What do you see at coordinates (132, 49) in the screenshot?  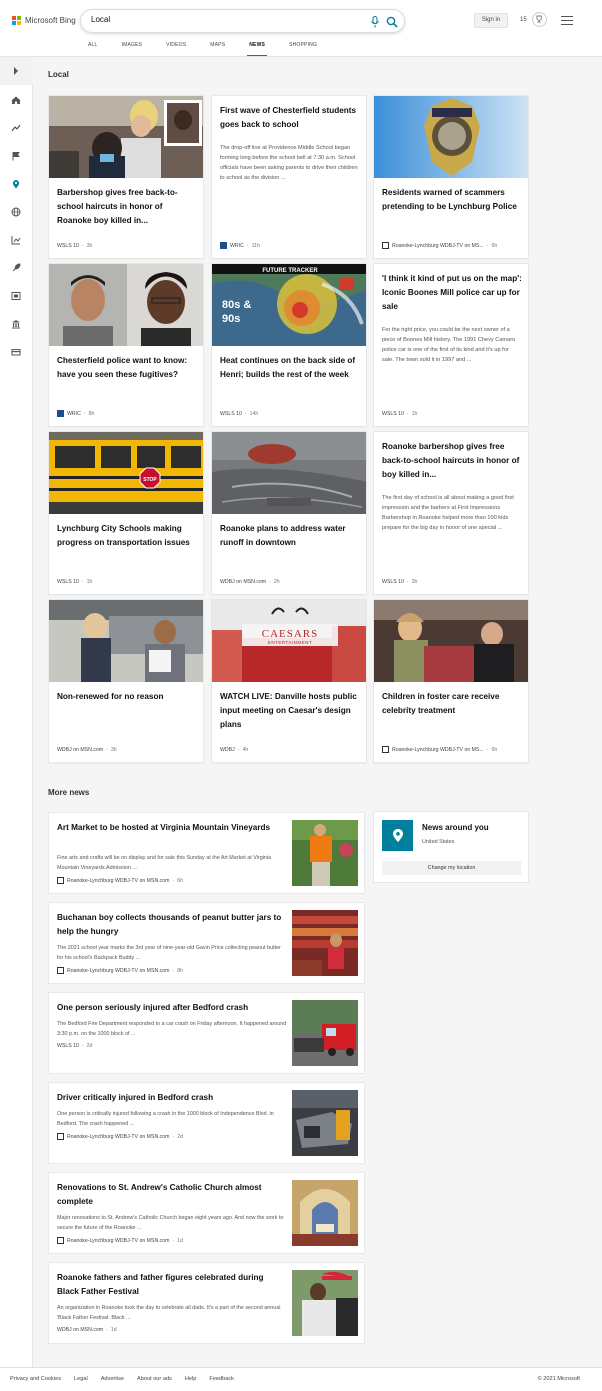 I see `tab-images: IMAGES` at bounding box center [132, 49].